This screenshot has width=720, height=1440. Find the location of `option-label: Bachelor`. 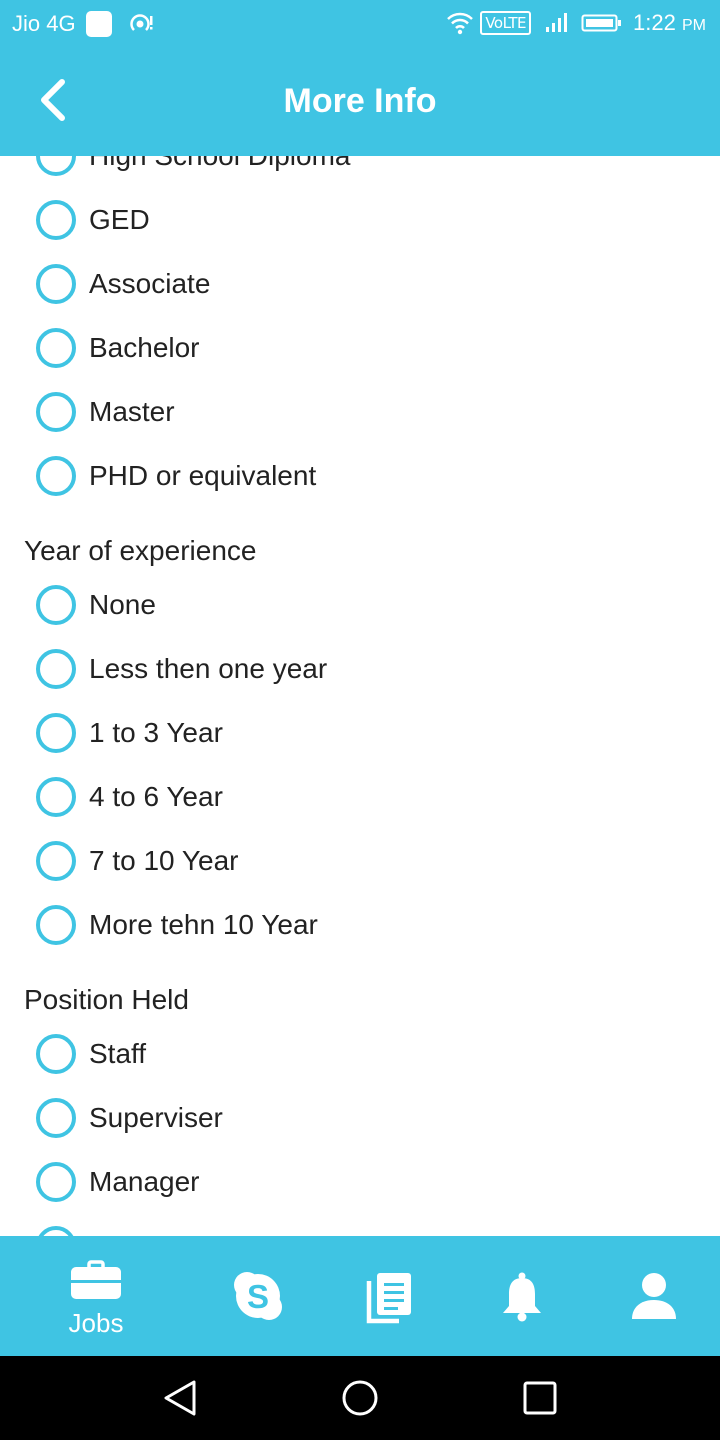

option-label: Bachelor is located at coordinates (144, 347).